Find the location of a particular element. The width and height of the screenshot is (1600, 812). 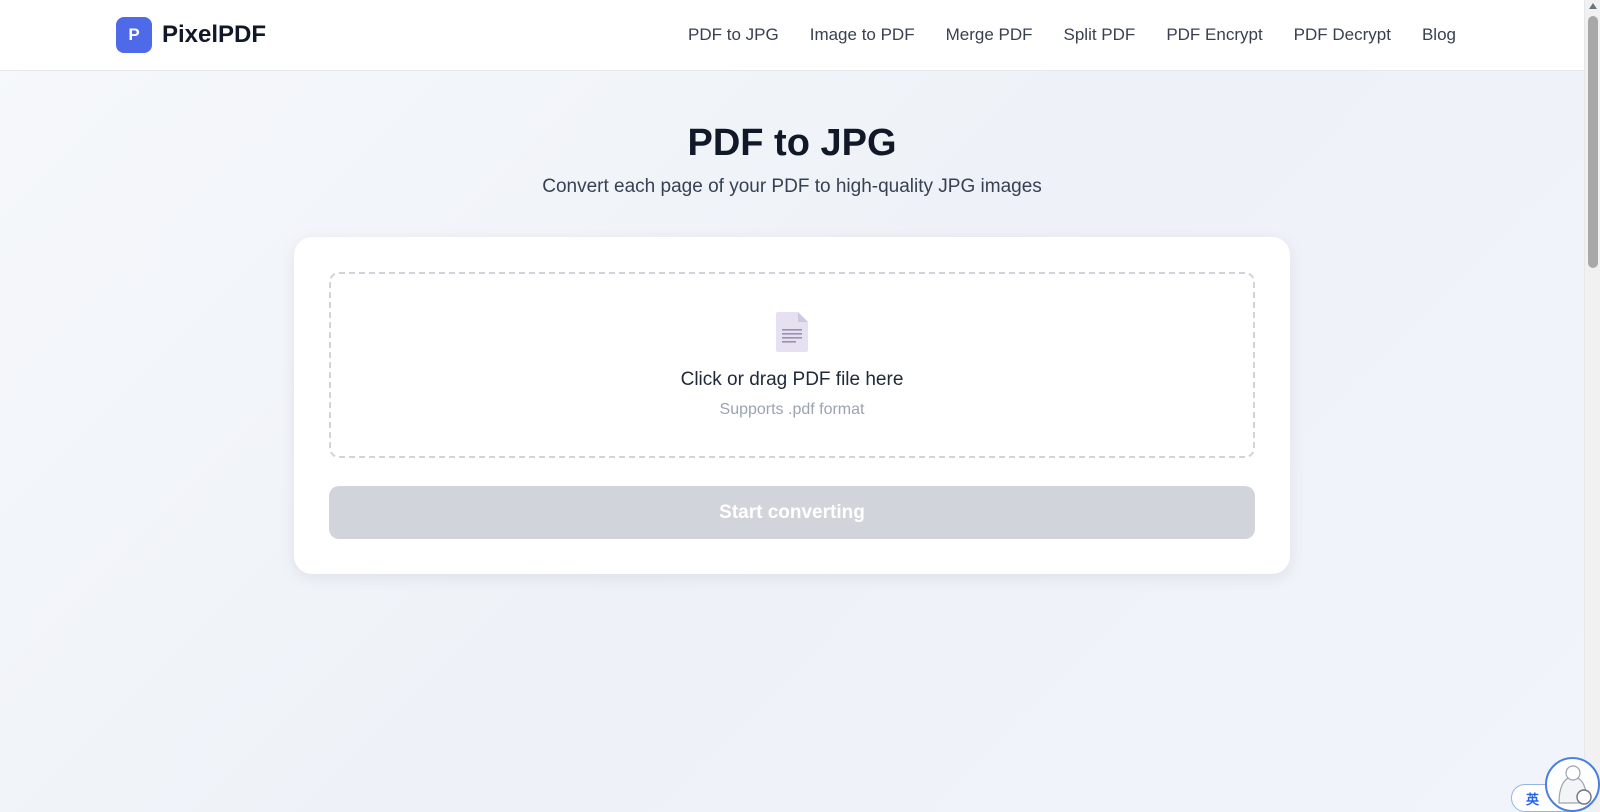

brand-name: PixelPDF is located at coordinates (214, 34).